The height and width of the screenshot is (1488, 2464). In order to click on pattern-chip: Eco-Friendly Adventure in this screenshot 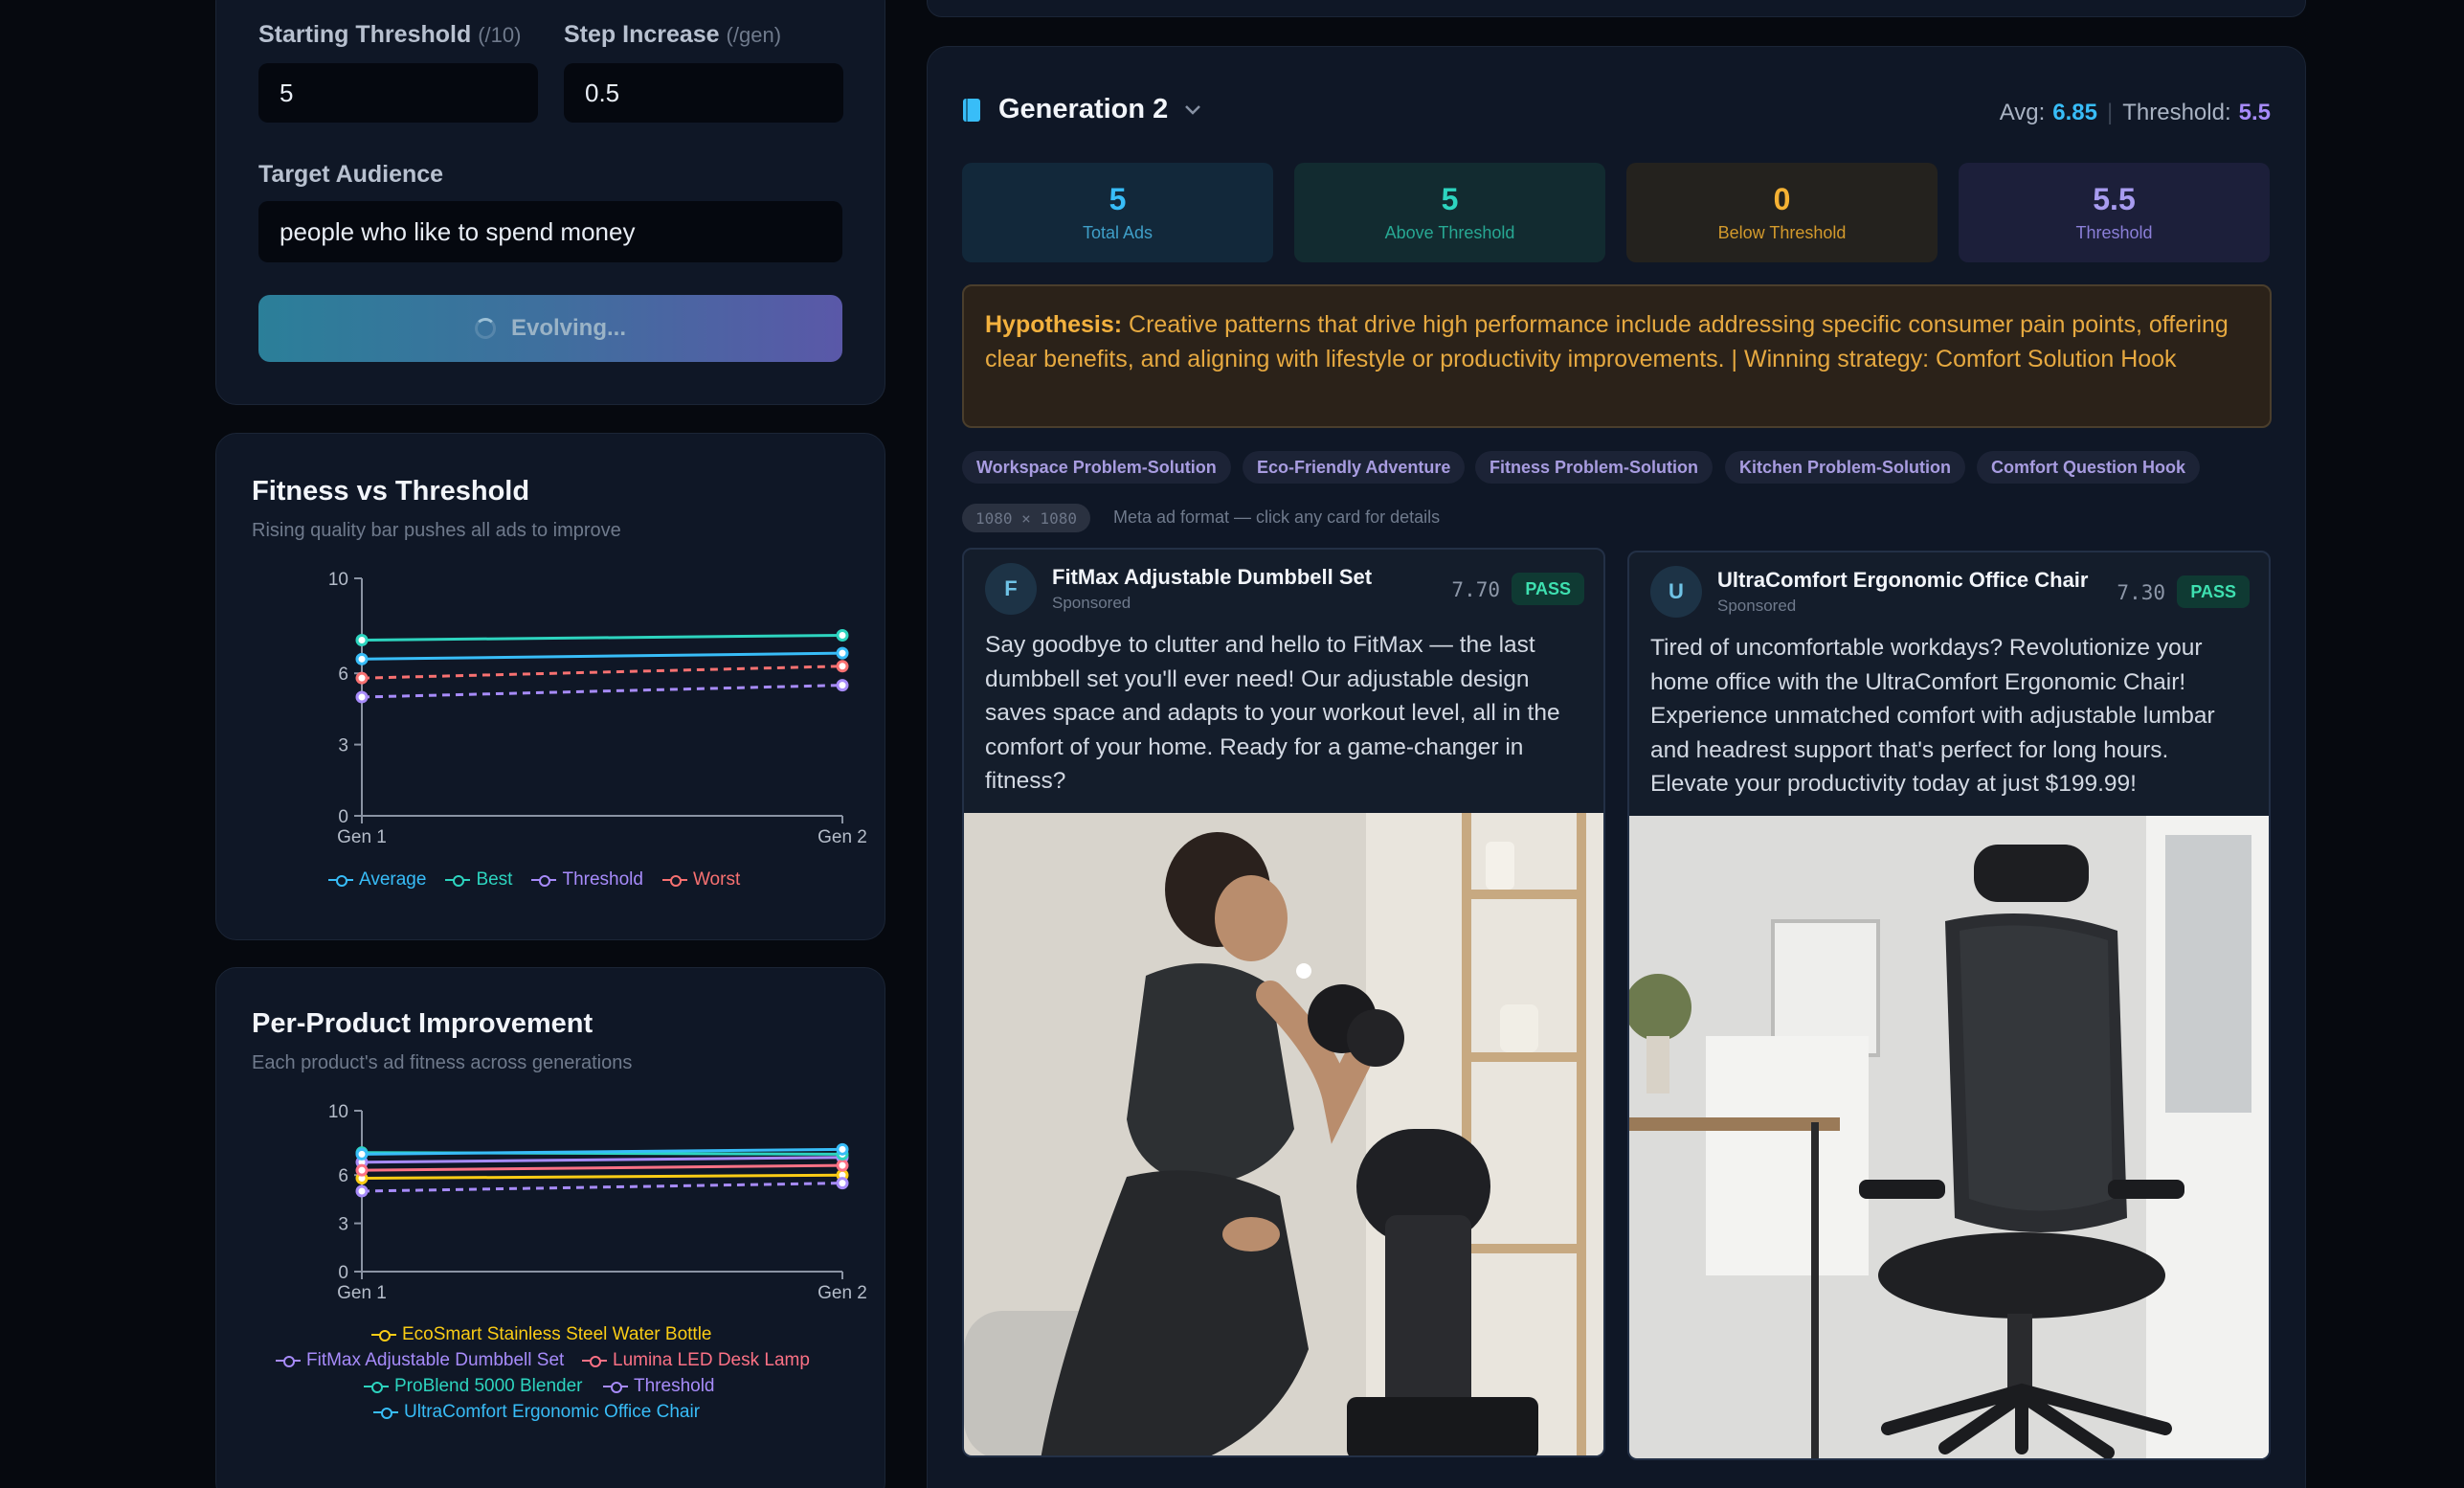, I will do `click(1354, 467)`.